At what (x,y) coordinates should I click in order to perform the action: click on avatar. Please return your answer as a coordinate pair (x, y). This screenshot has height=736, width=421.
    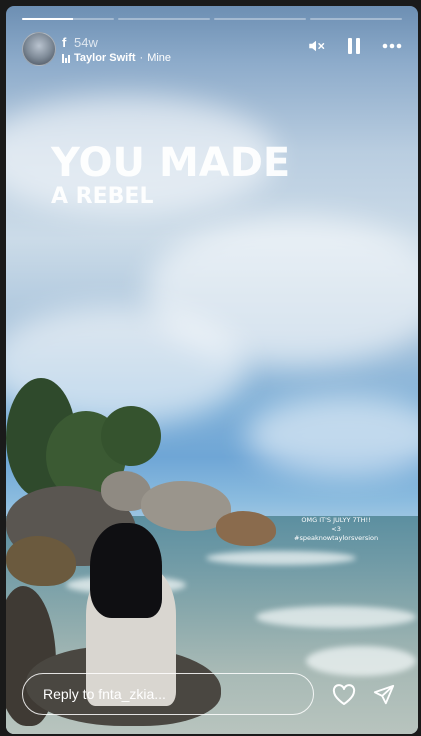
    Looking at the image, I should click on (39, 49).